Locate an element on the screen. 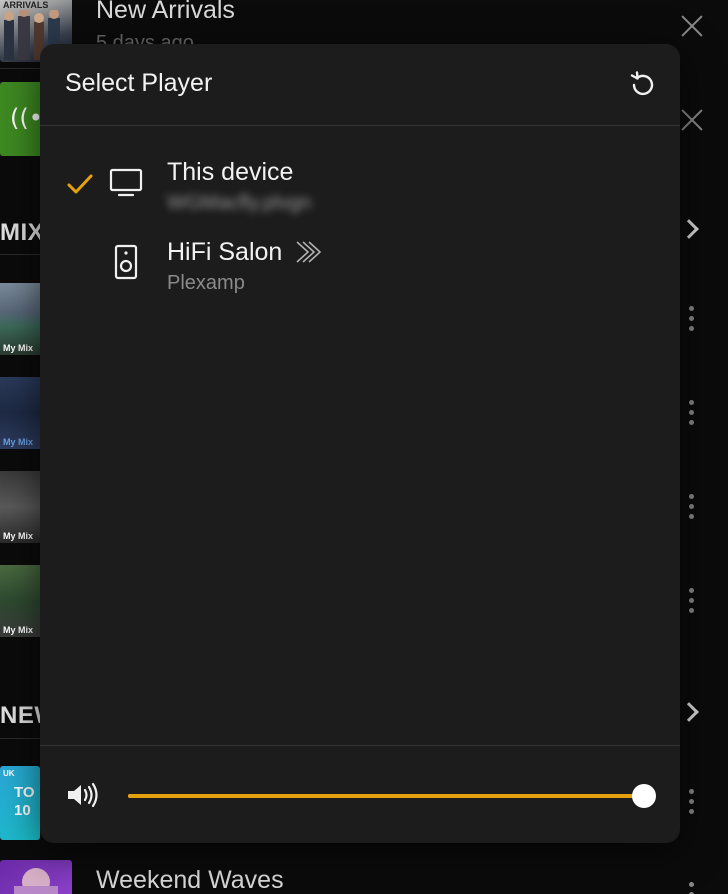 The width and height of the screenshot is (728, 894). checkmark-icon is located at coordinates (80, 184).